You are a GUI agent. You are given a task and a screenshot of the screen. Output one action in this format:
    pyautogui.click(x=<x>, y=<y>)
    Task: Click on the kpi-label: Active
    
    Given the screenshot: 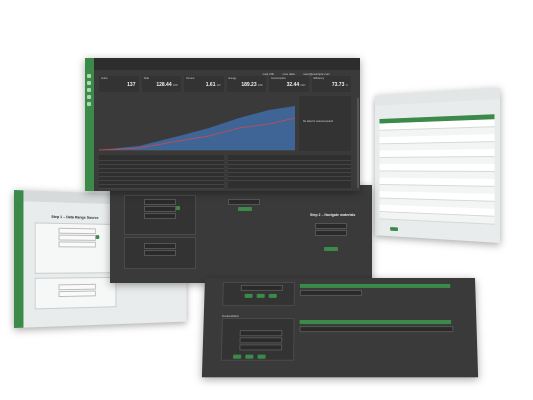 What is the action you would take?
    pyautogui.click(x=104, y=78)
    